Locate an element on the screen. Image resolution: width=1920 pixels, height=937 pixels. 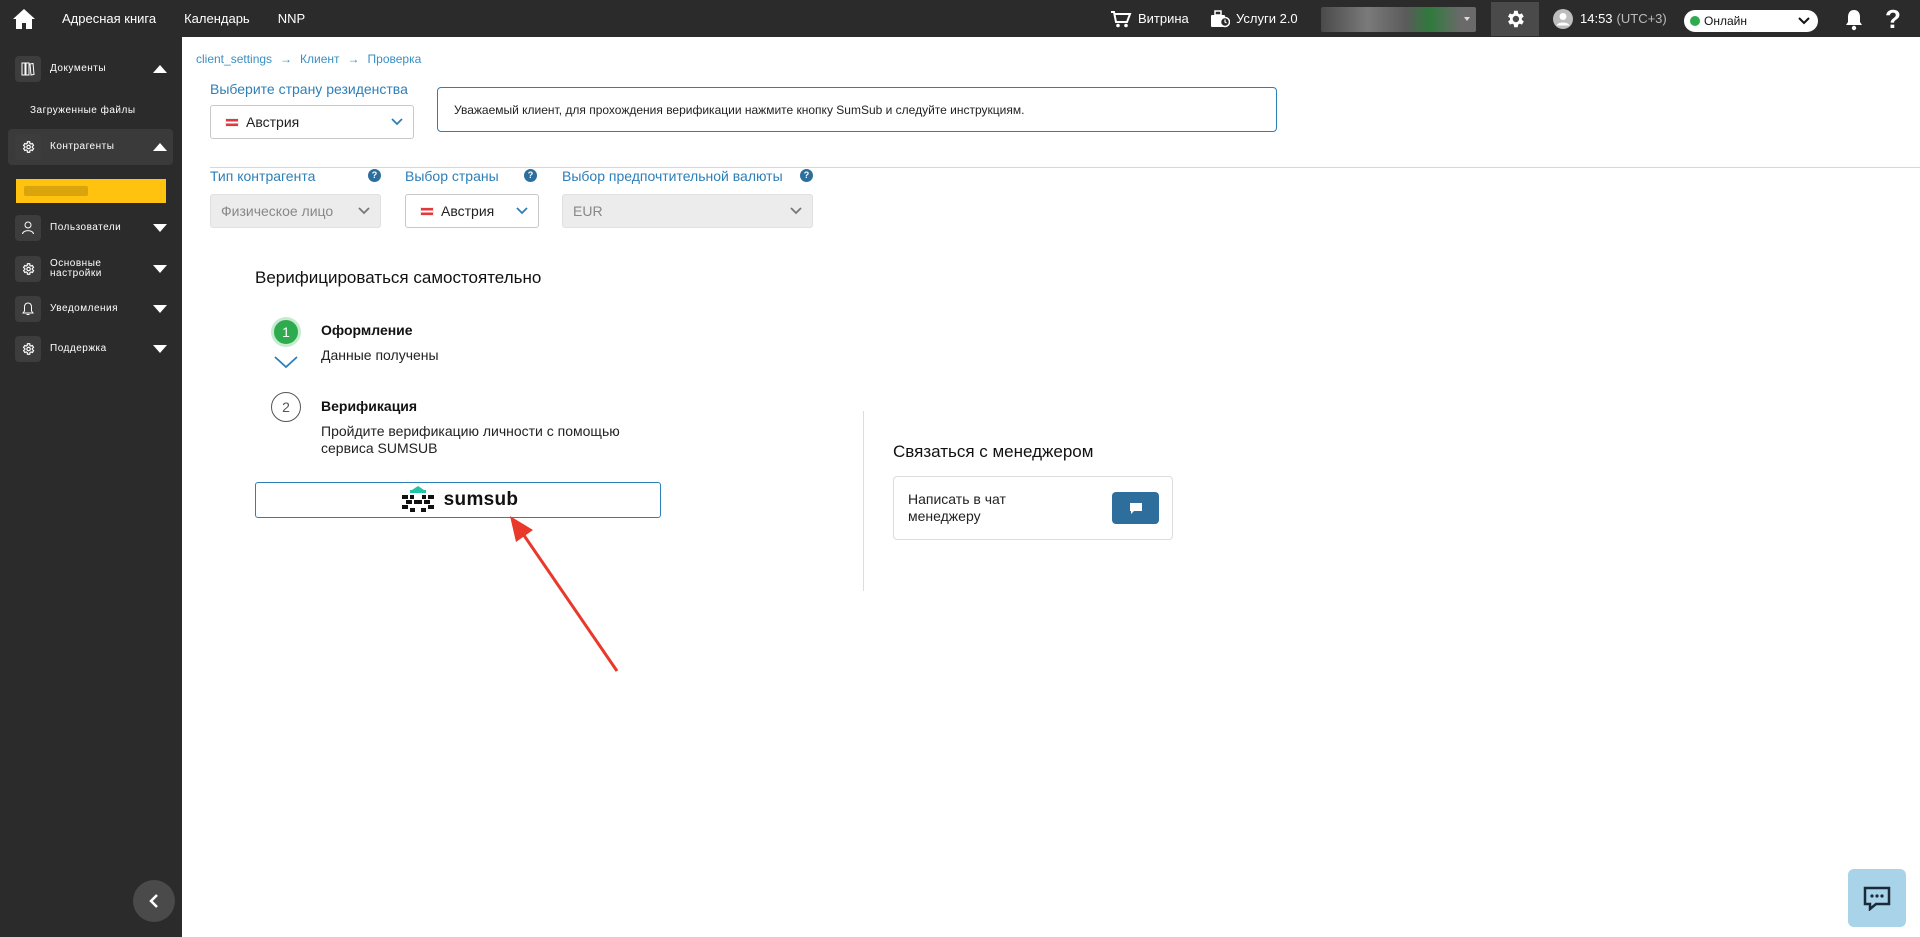
settings-button is located at coordinates (1515, 19).